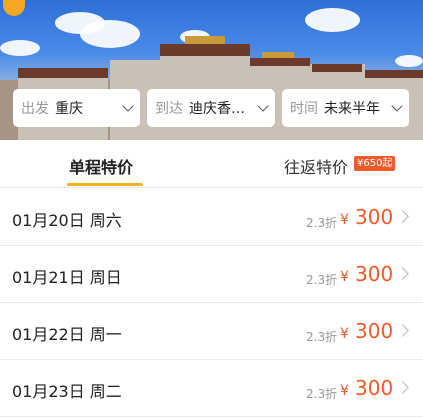  I want to click on tab-round-trip: 往返特价, so click(316, 166).